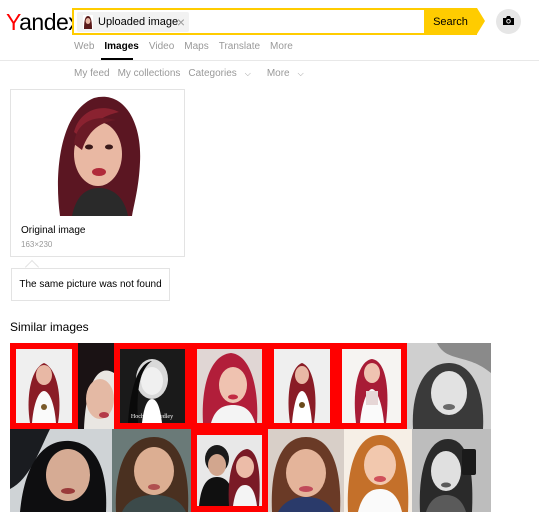 Image resolution: width=539 pixels, height=513 pixels. I want to click on uploaded-image-chip: Uploaded image ×, so click(133, 22).